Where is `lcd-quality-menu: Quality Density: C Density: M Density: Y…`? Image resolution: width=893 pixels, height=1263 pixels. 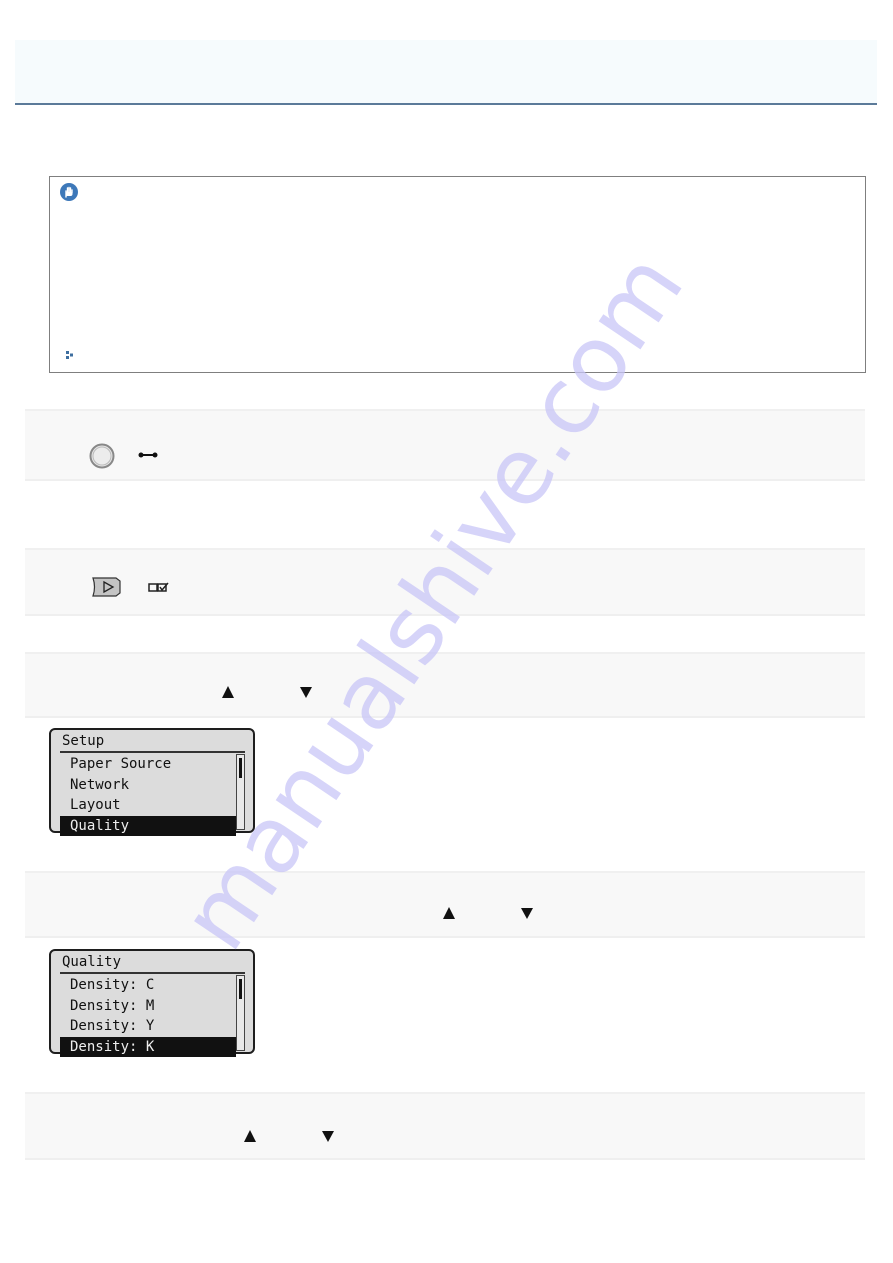
lcd-quality-menu: Quality Density: C Density: M Density: Y… is located at coordinates (152, 1003).